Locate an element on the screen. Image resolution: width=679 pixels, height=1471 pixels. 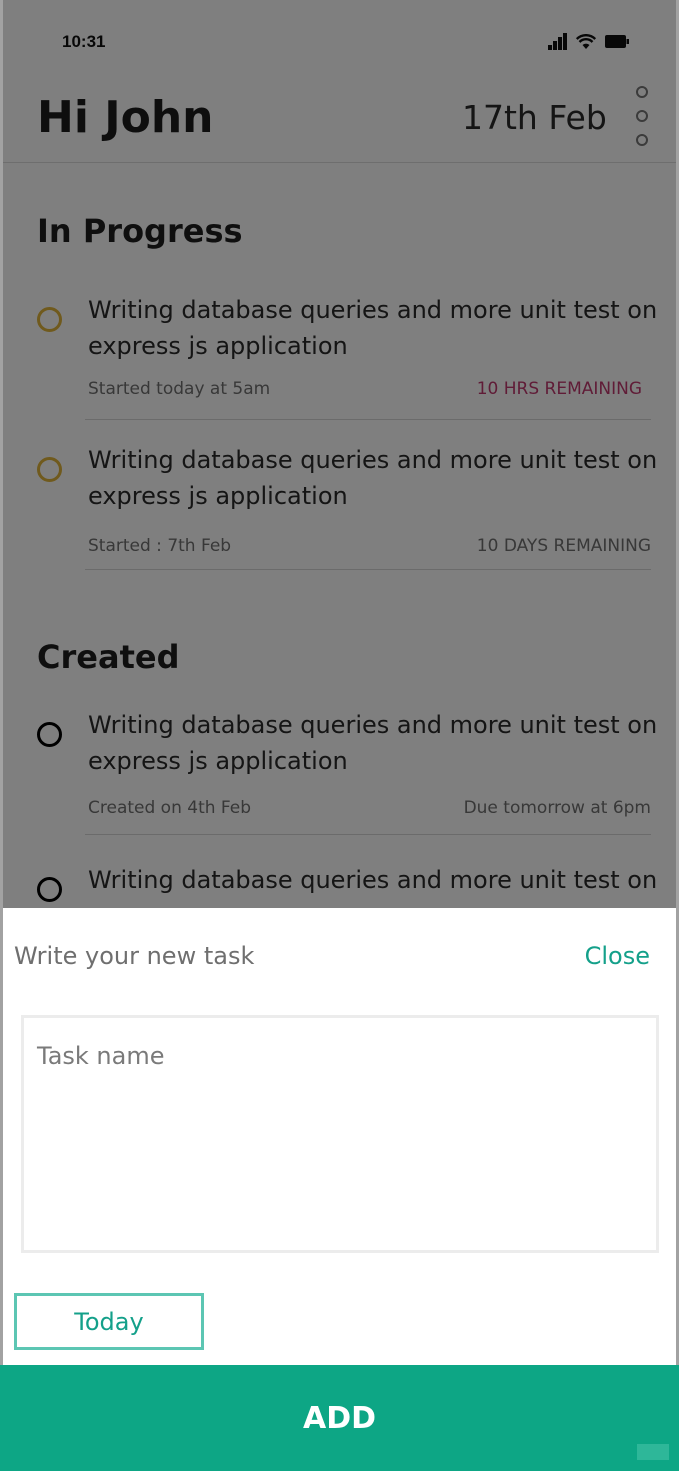
sheet-title: Write your new task is located at coordinates (134, 956).